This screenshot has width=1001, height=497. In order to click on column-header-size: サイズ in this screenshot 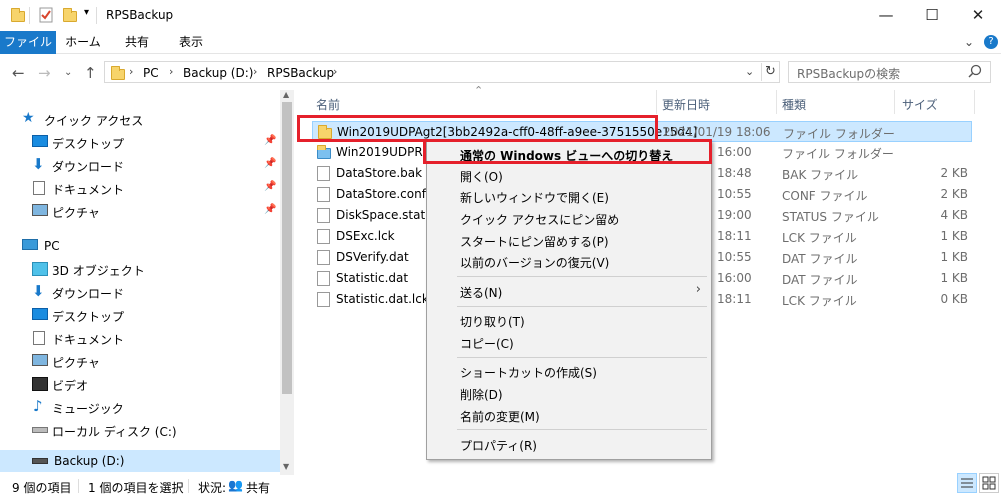, I will do `click(920, 104)`.